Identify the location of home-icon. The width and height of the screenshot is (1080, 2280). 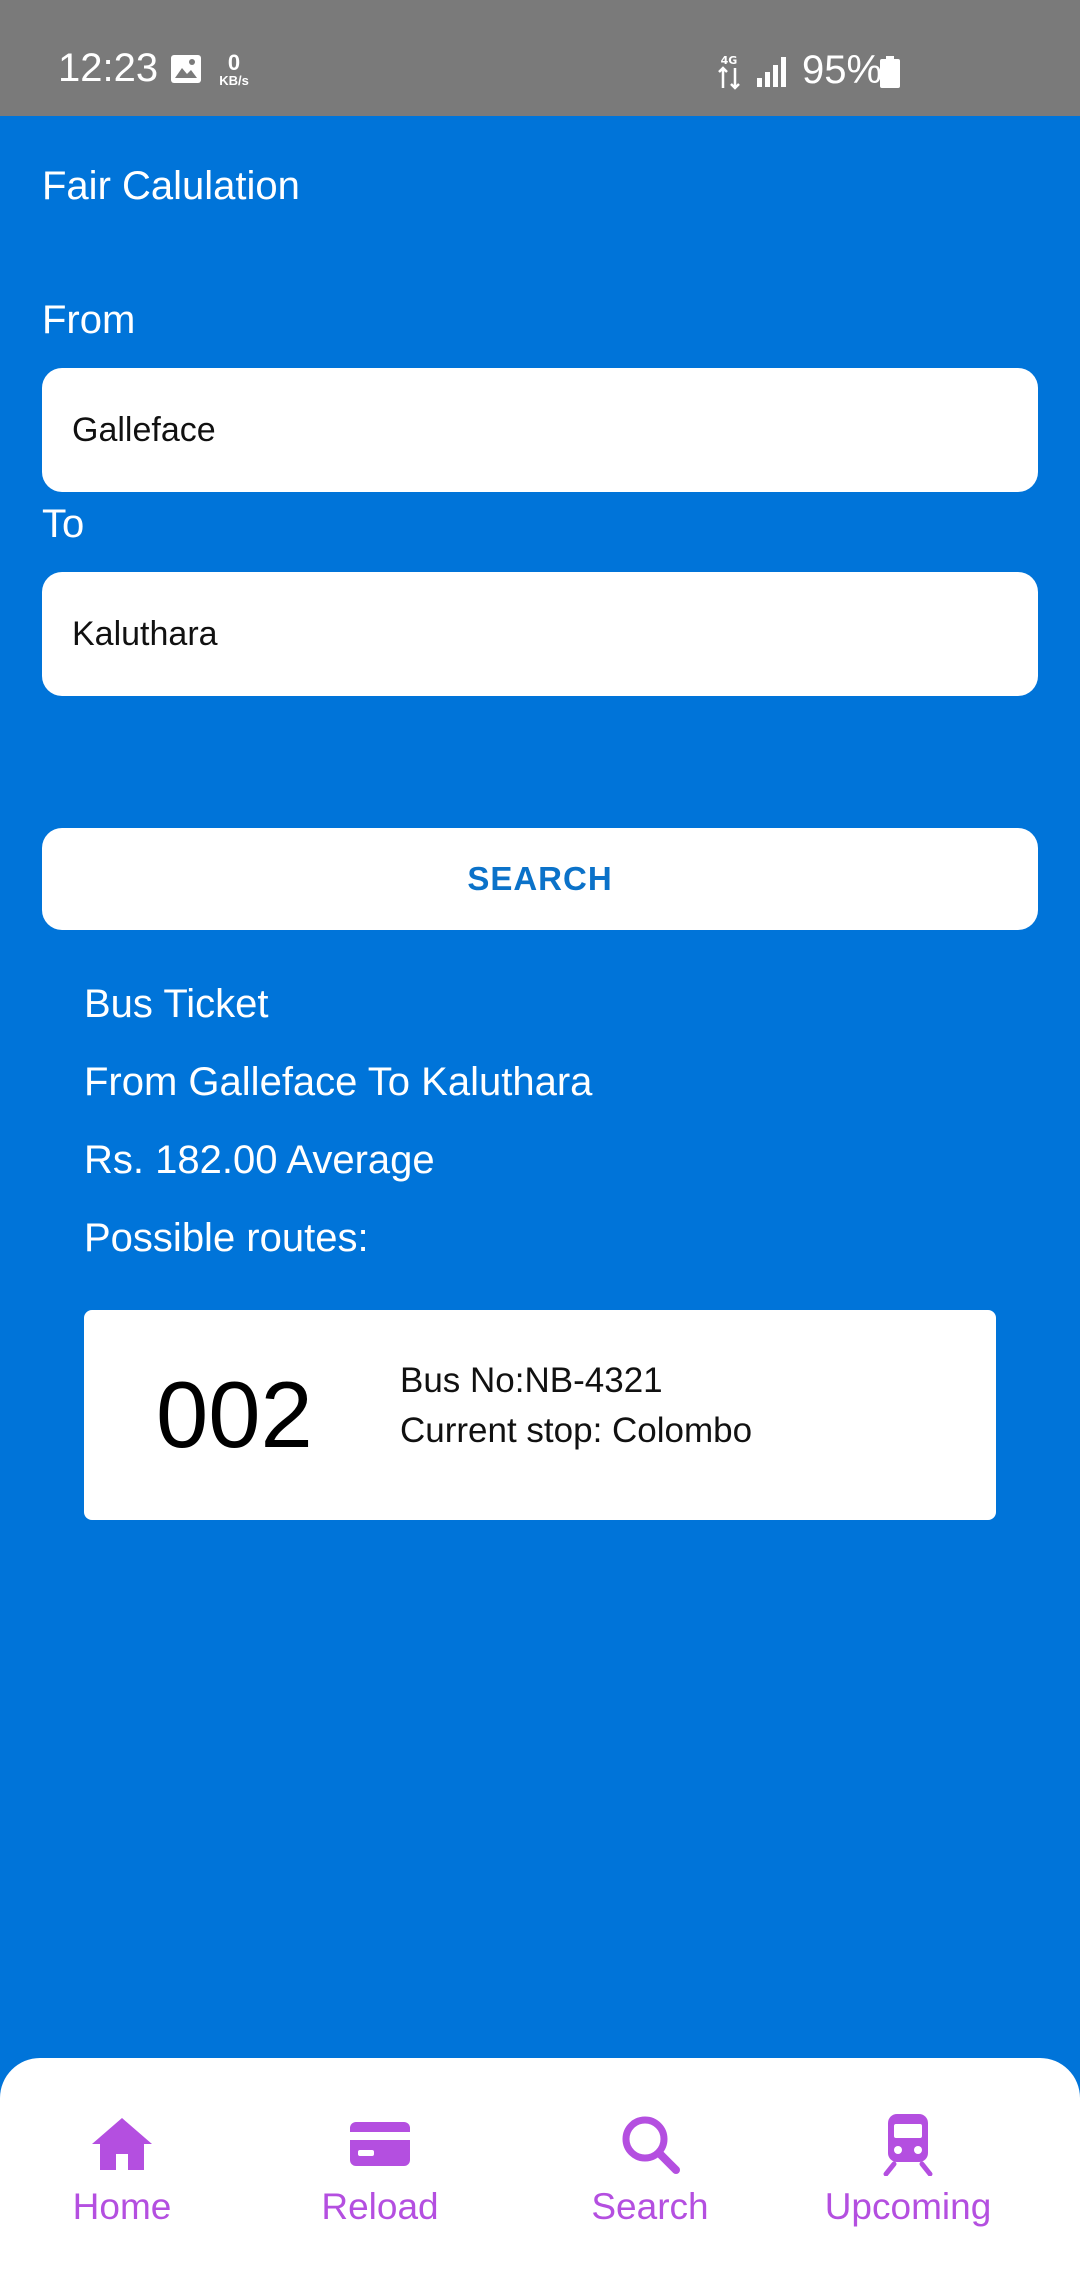
(122, 2144).